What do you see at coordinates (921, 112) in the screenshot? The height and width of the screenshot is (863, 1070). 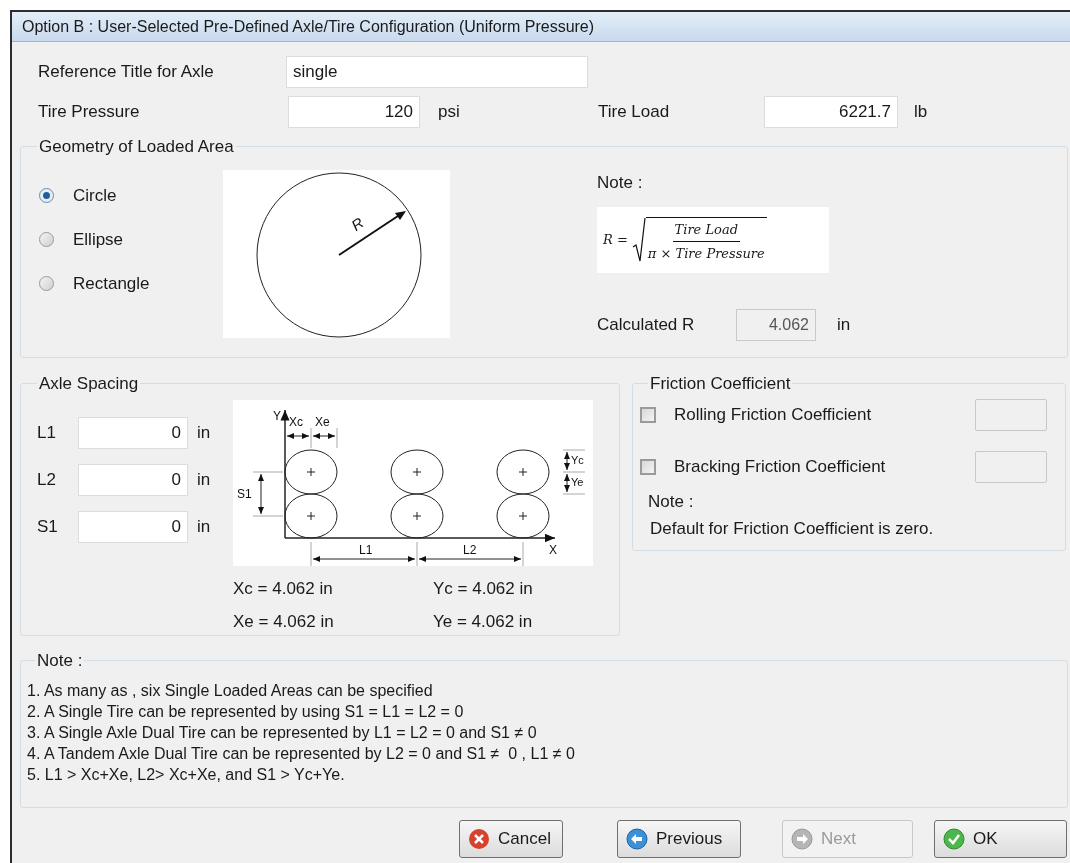 I see `unit-label: lb` at bounding box center [921, 112].